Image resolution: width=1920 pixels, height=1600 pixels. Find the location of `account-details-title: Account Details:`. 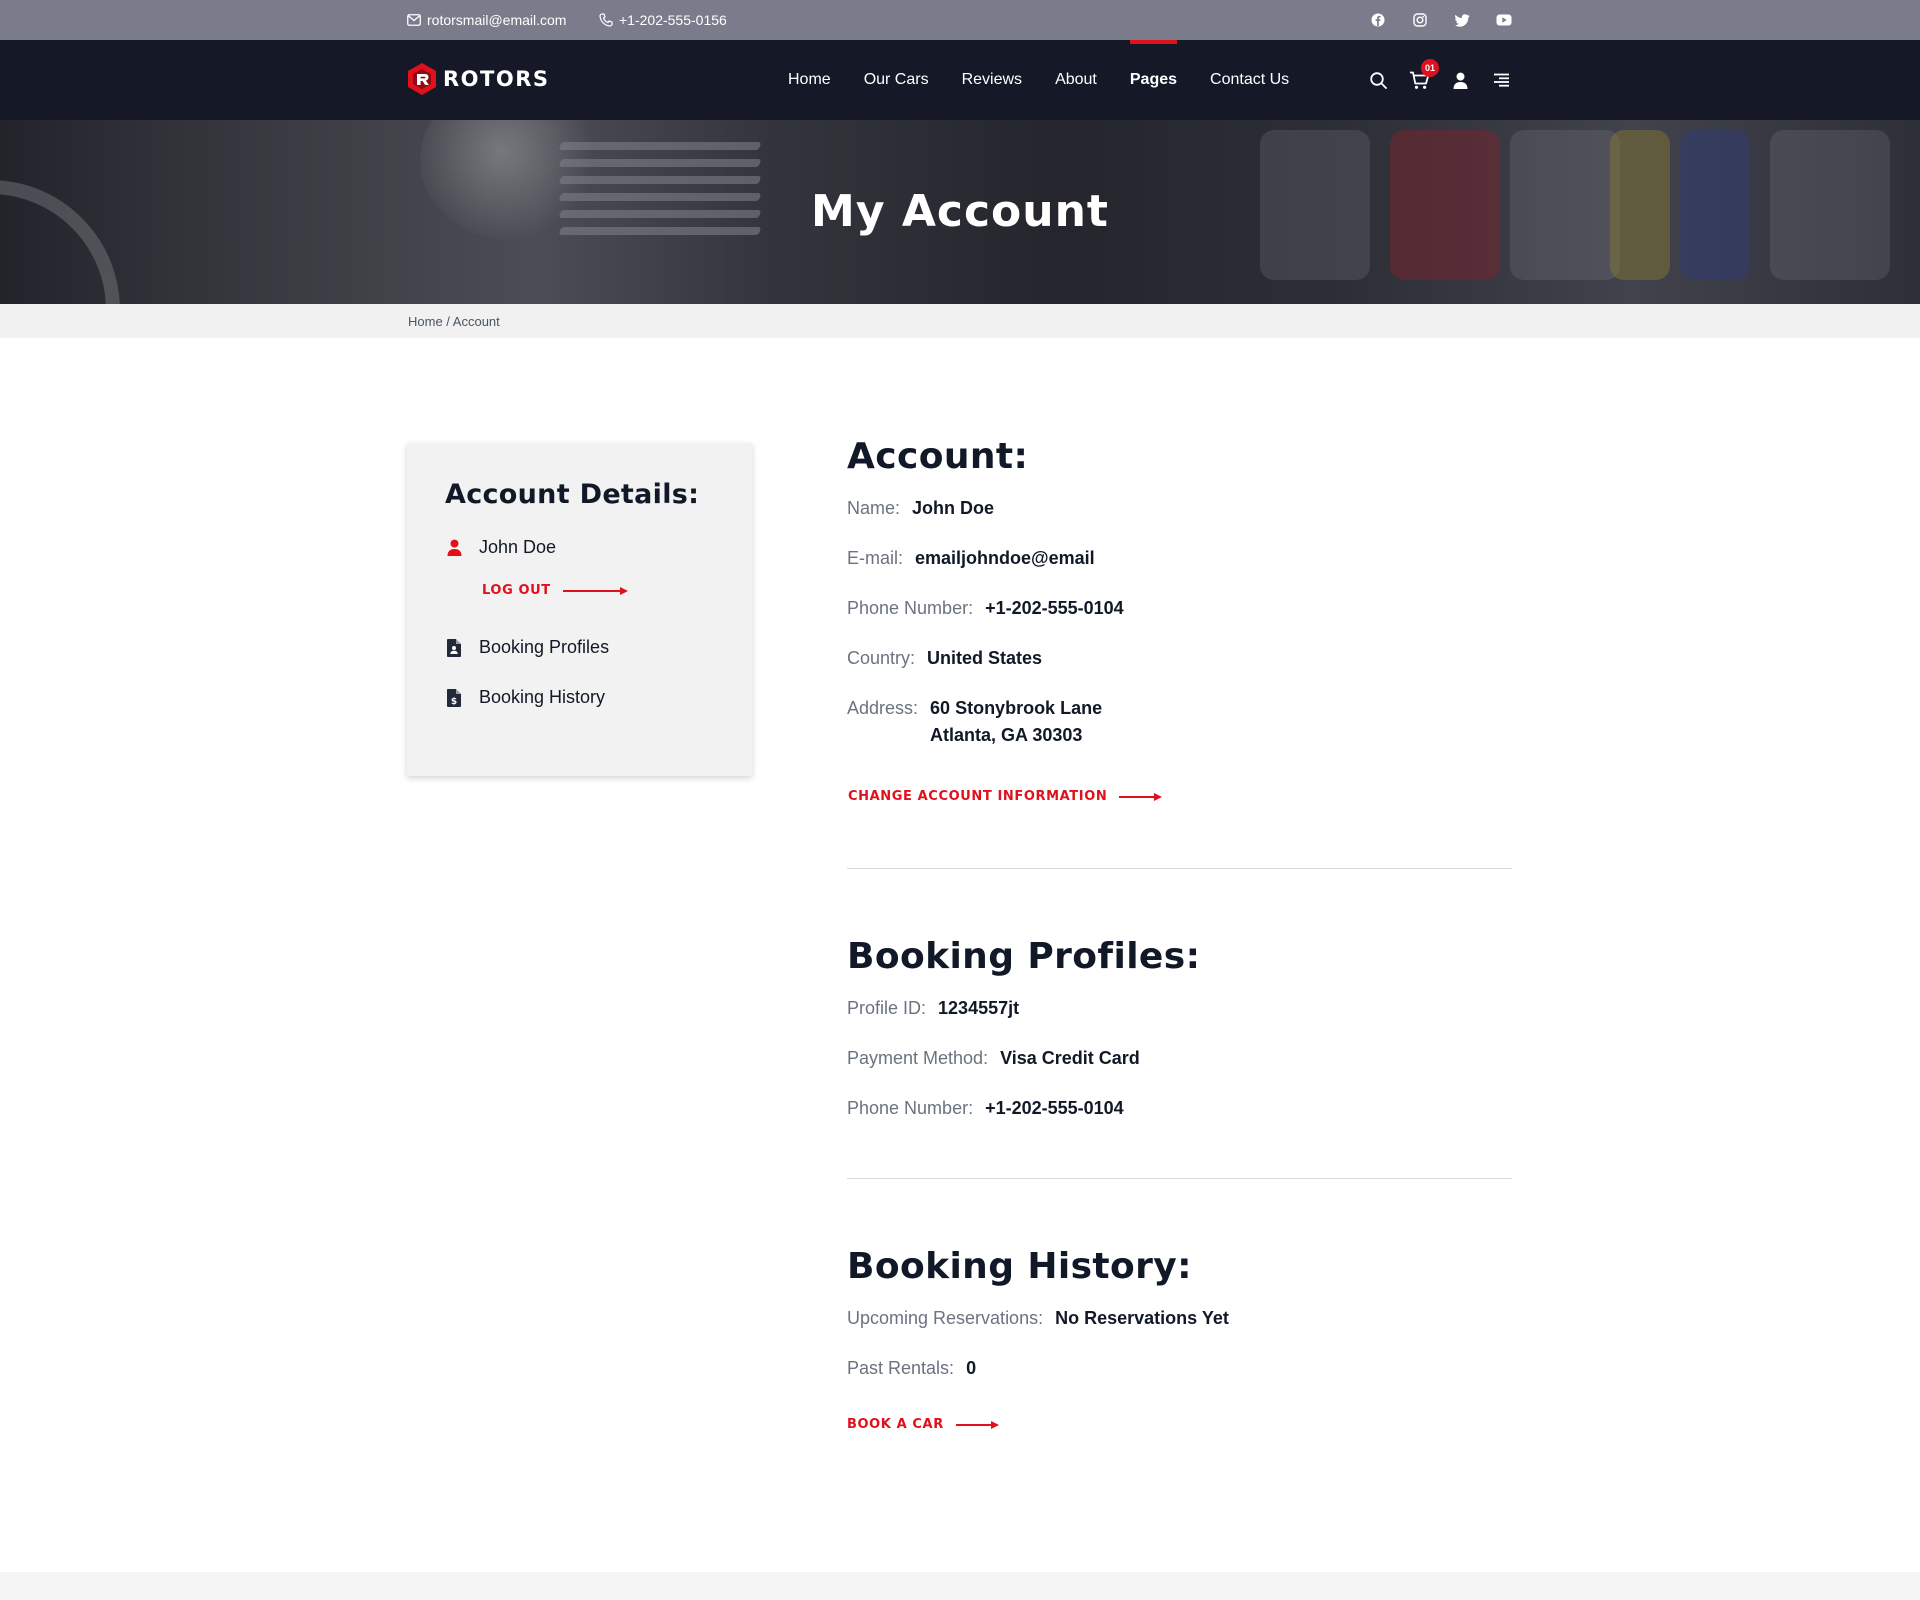

account-details-title: Account Details: is located at coordinates (572, 494).